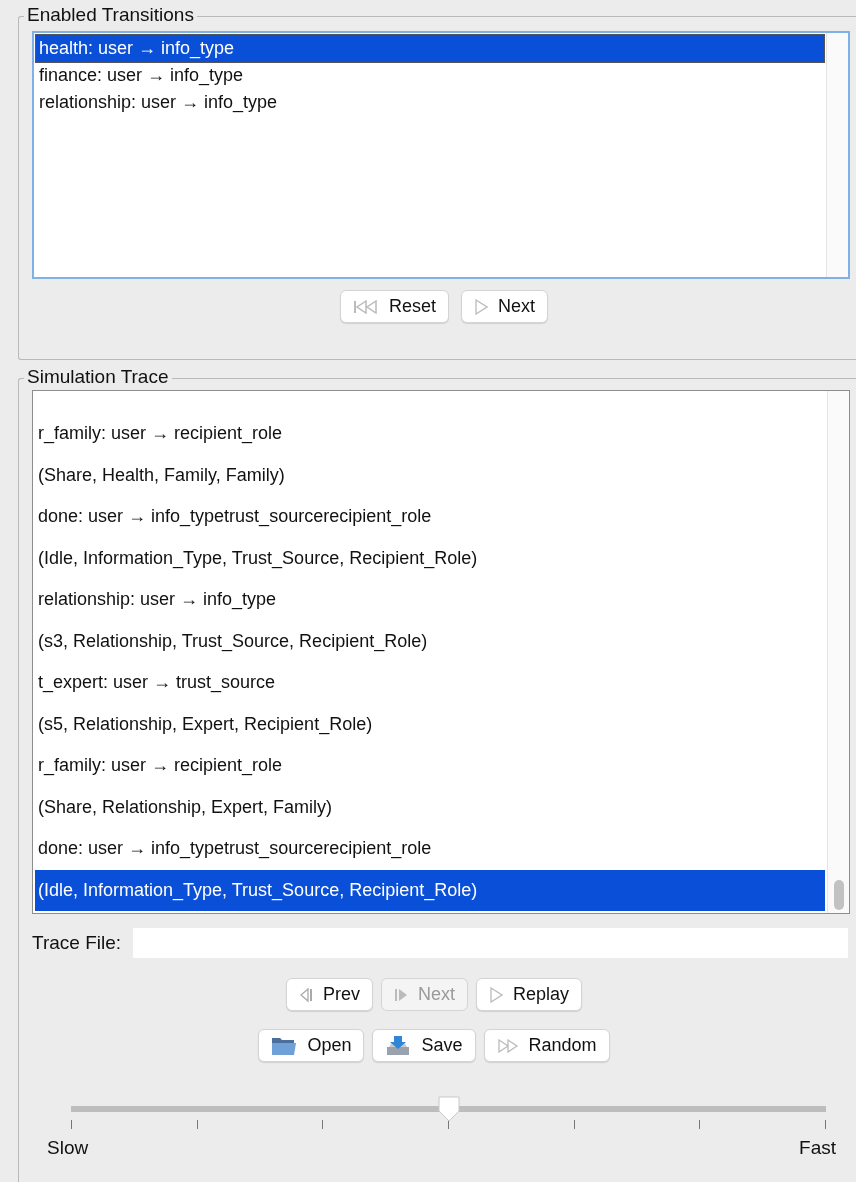 This screenshot has width=856, height=1182. I want to click on button: Save, so click(424, 1045).